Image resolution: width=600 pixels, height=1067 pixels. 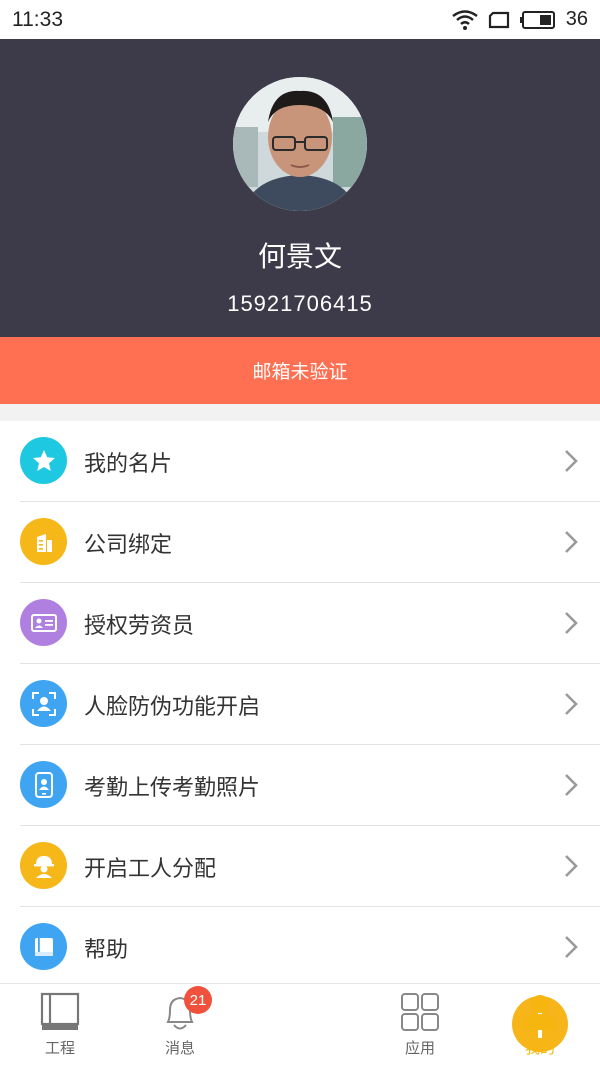 What do you see at coordinates (139, 626) in the screenshot?
I see `menu-item-label: 授权劳资员` at bounding box center [139, 626].